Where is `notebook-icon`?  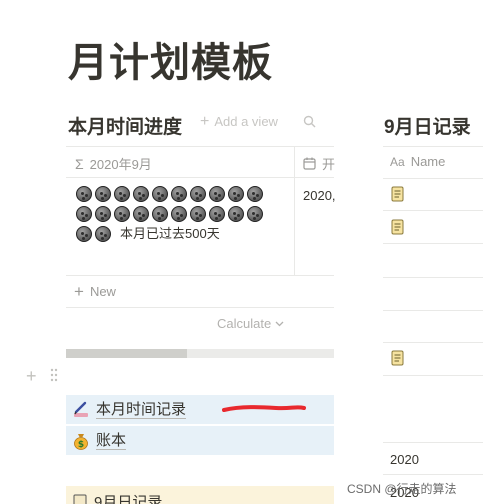
notebook-icon is located at coordinates (80, 499).